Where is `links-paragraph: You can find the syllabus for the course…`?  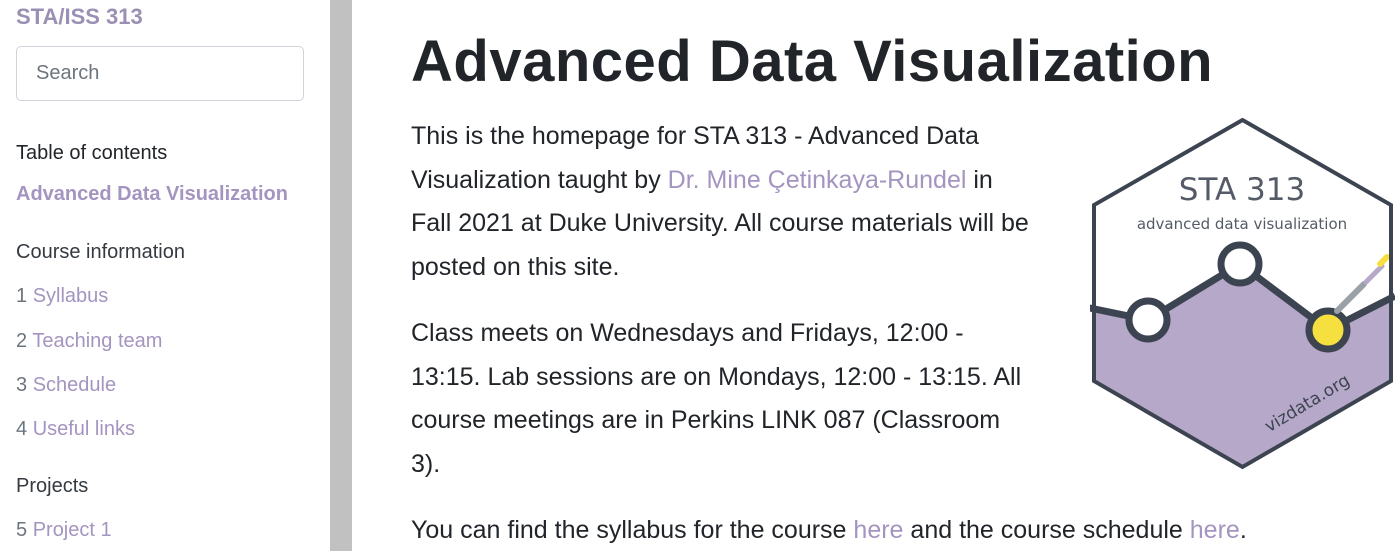 links-paragraph: You can find the syllabus for the course… is located at coordinates (905, 530).